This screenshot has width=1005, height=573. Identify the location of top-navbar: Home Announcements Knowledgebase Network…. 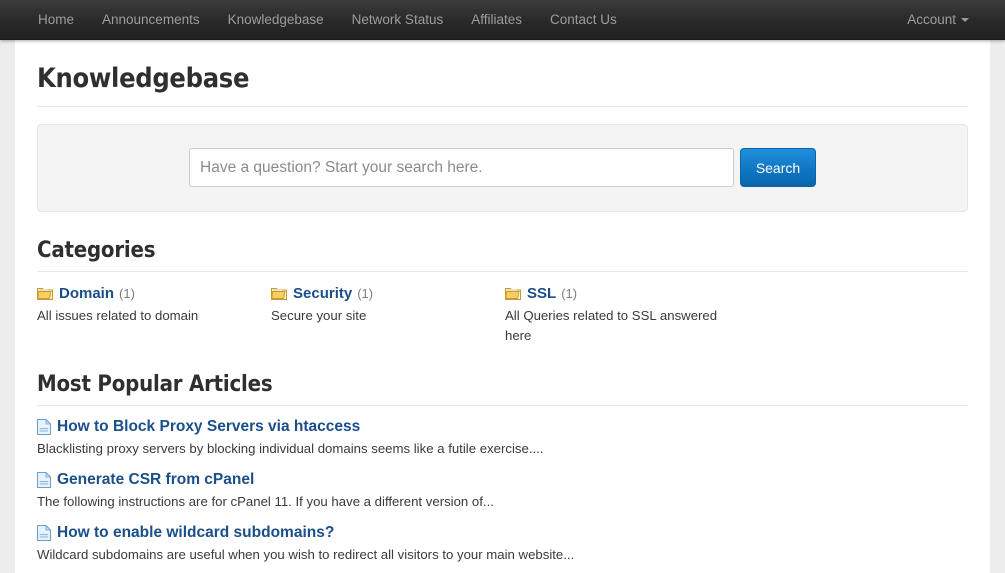
(502, 20).